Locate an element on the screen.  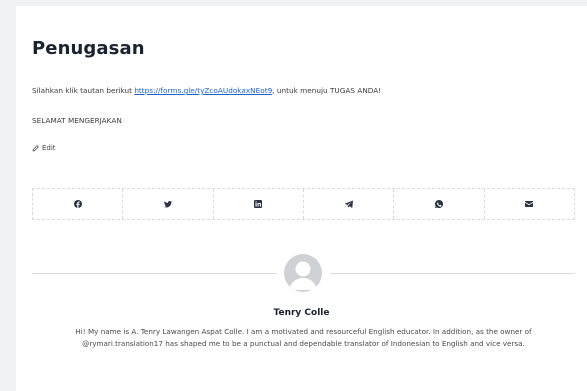
author-divider-right is located at coordinates (452, 273).